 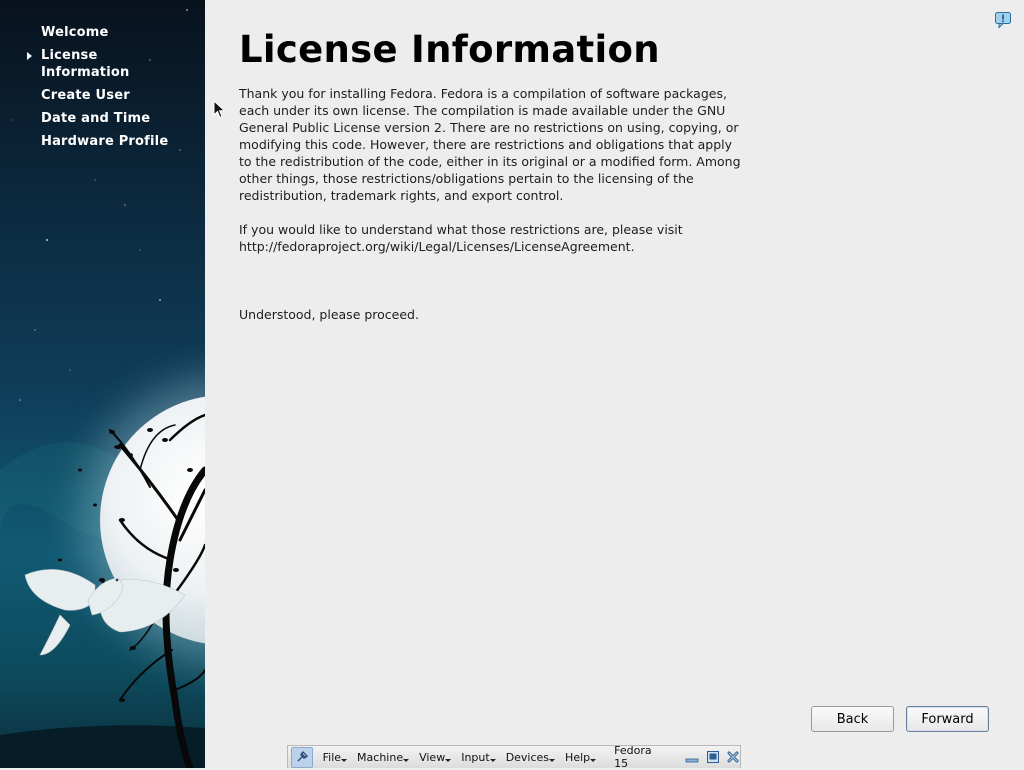 I want to click on vm-menu-input: Input, so click(x=479, y=757).